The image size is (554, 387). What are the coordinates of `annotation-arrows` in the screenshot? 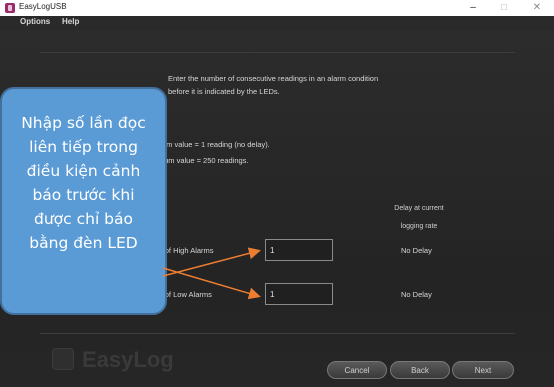 It's located at (211, 273).